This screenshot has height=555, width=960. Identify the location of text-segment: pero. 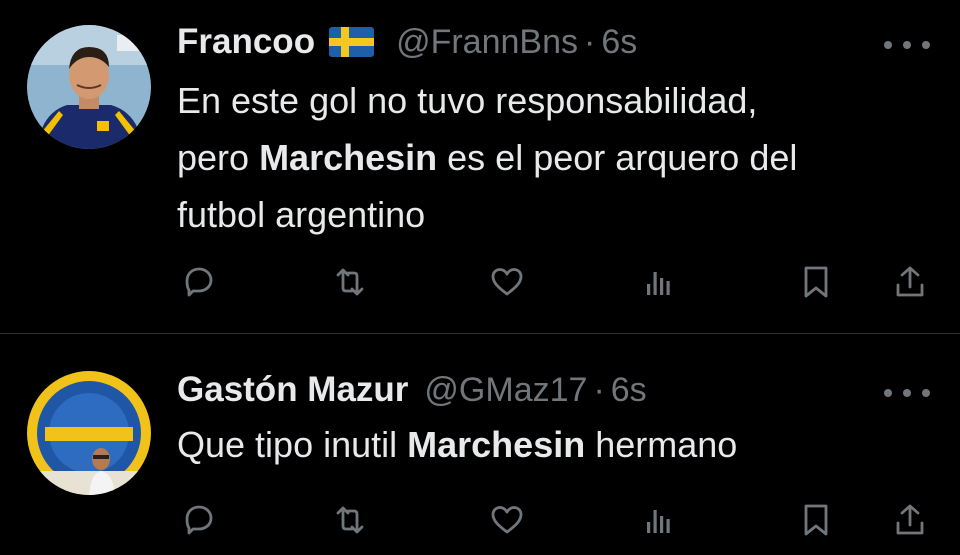
(218, 157).